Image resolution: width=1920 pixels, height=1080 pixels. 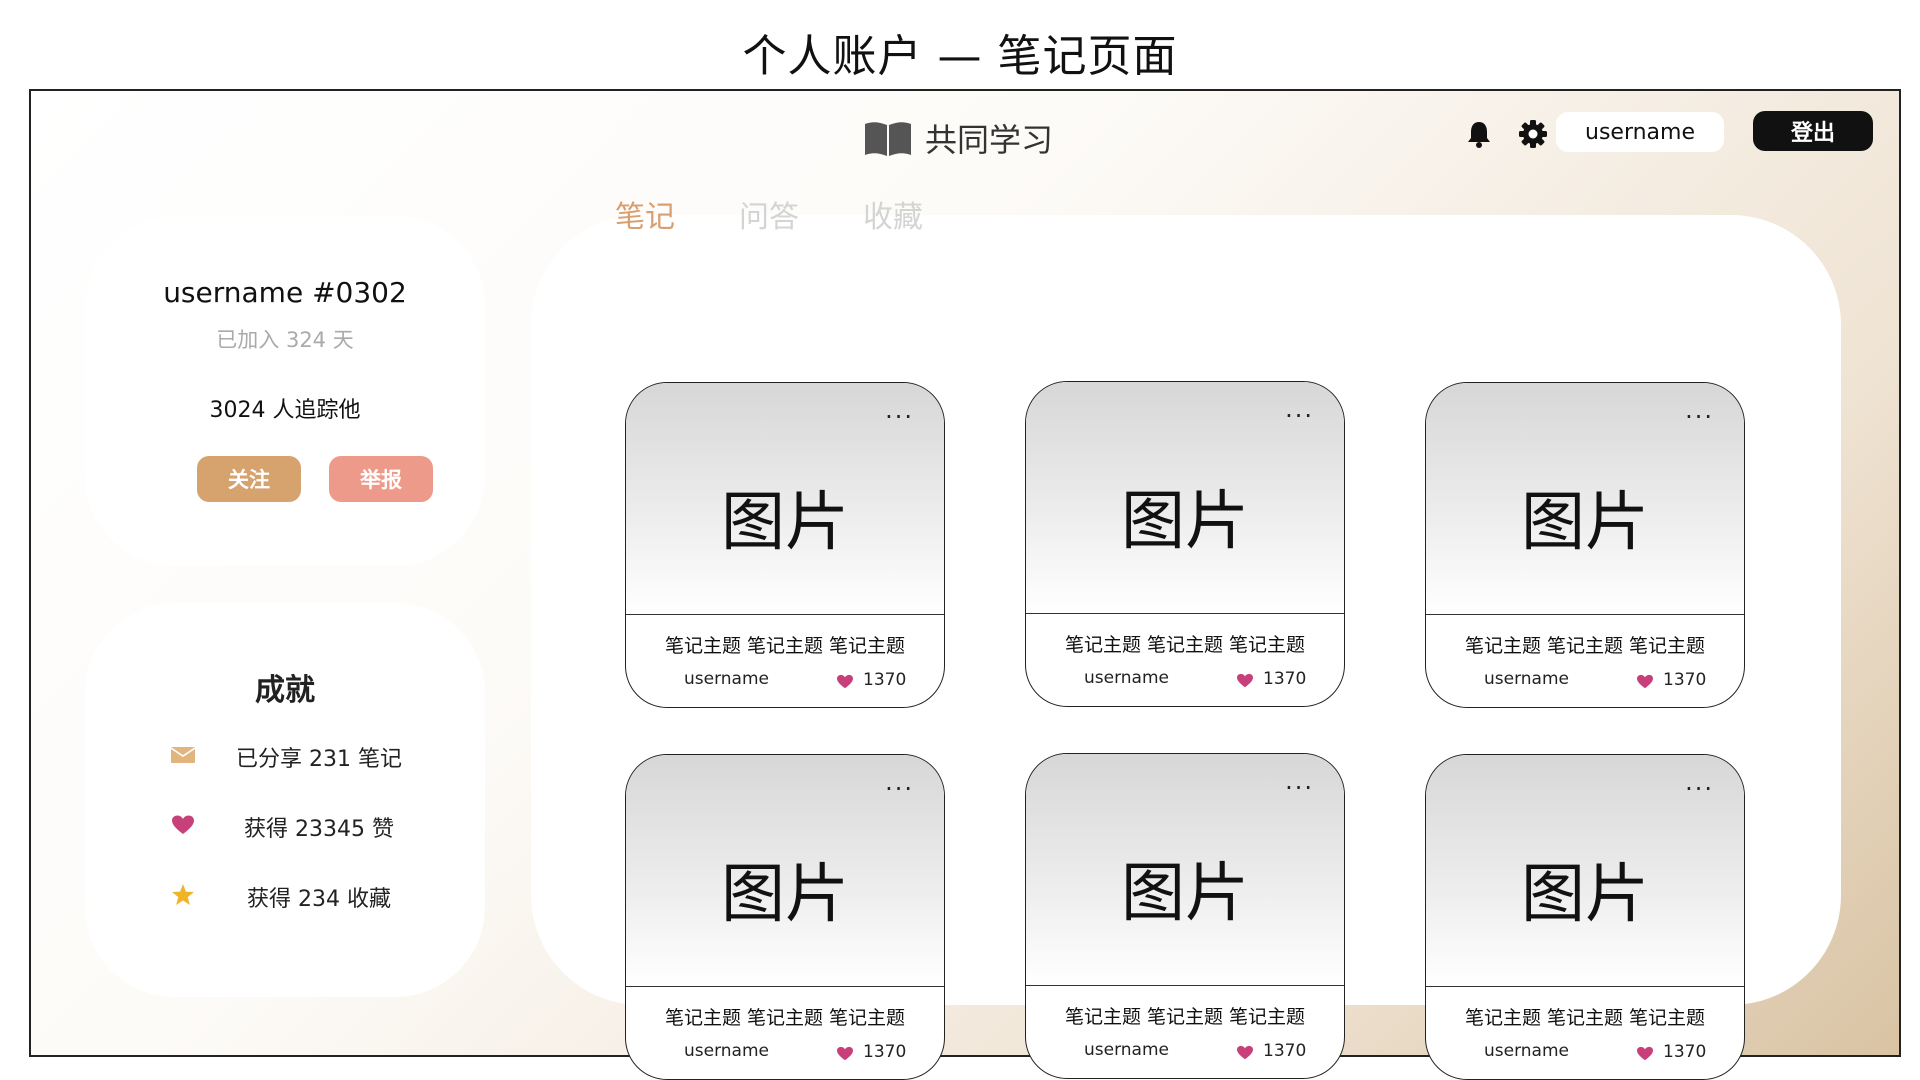 I want to click on bell-icon, so click(x=1479, y=134).